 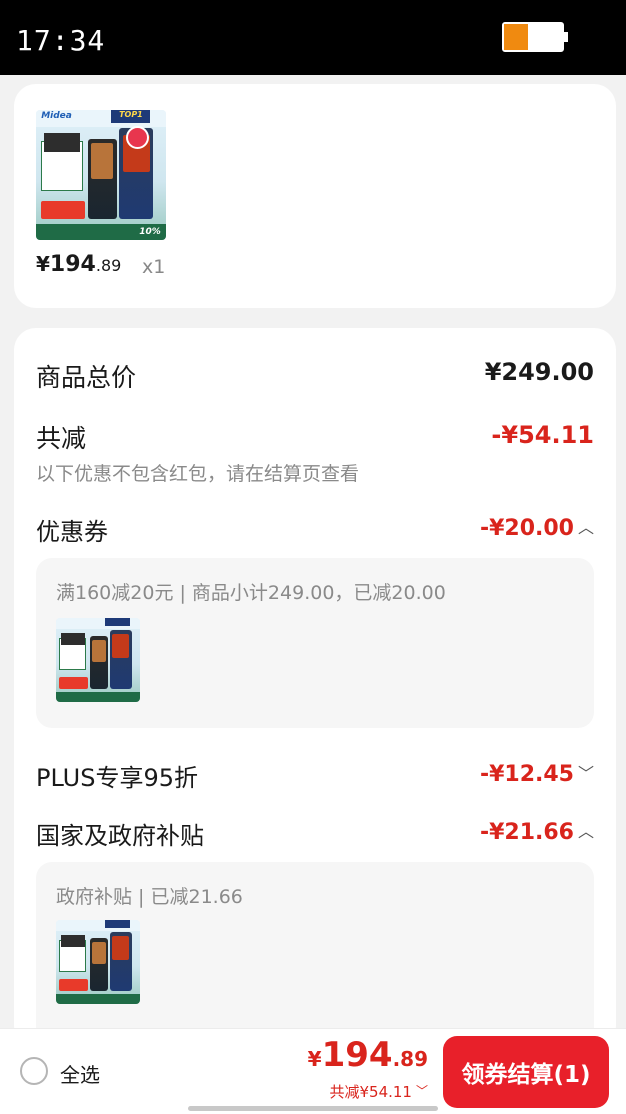 What do you see at coordinates (566, 37) in the screenshot?
I see `battery-tip` at bounding box center [566, 37].